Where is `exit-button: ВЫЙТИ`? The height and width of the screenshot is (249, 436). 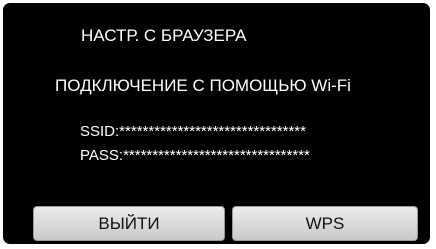 exit-button: ВЫЙТИ is located at coordinates (129, 223).